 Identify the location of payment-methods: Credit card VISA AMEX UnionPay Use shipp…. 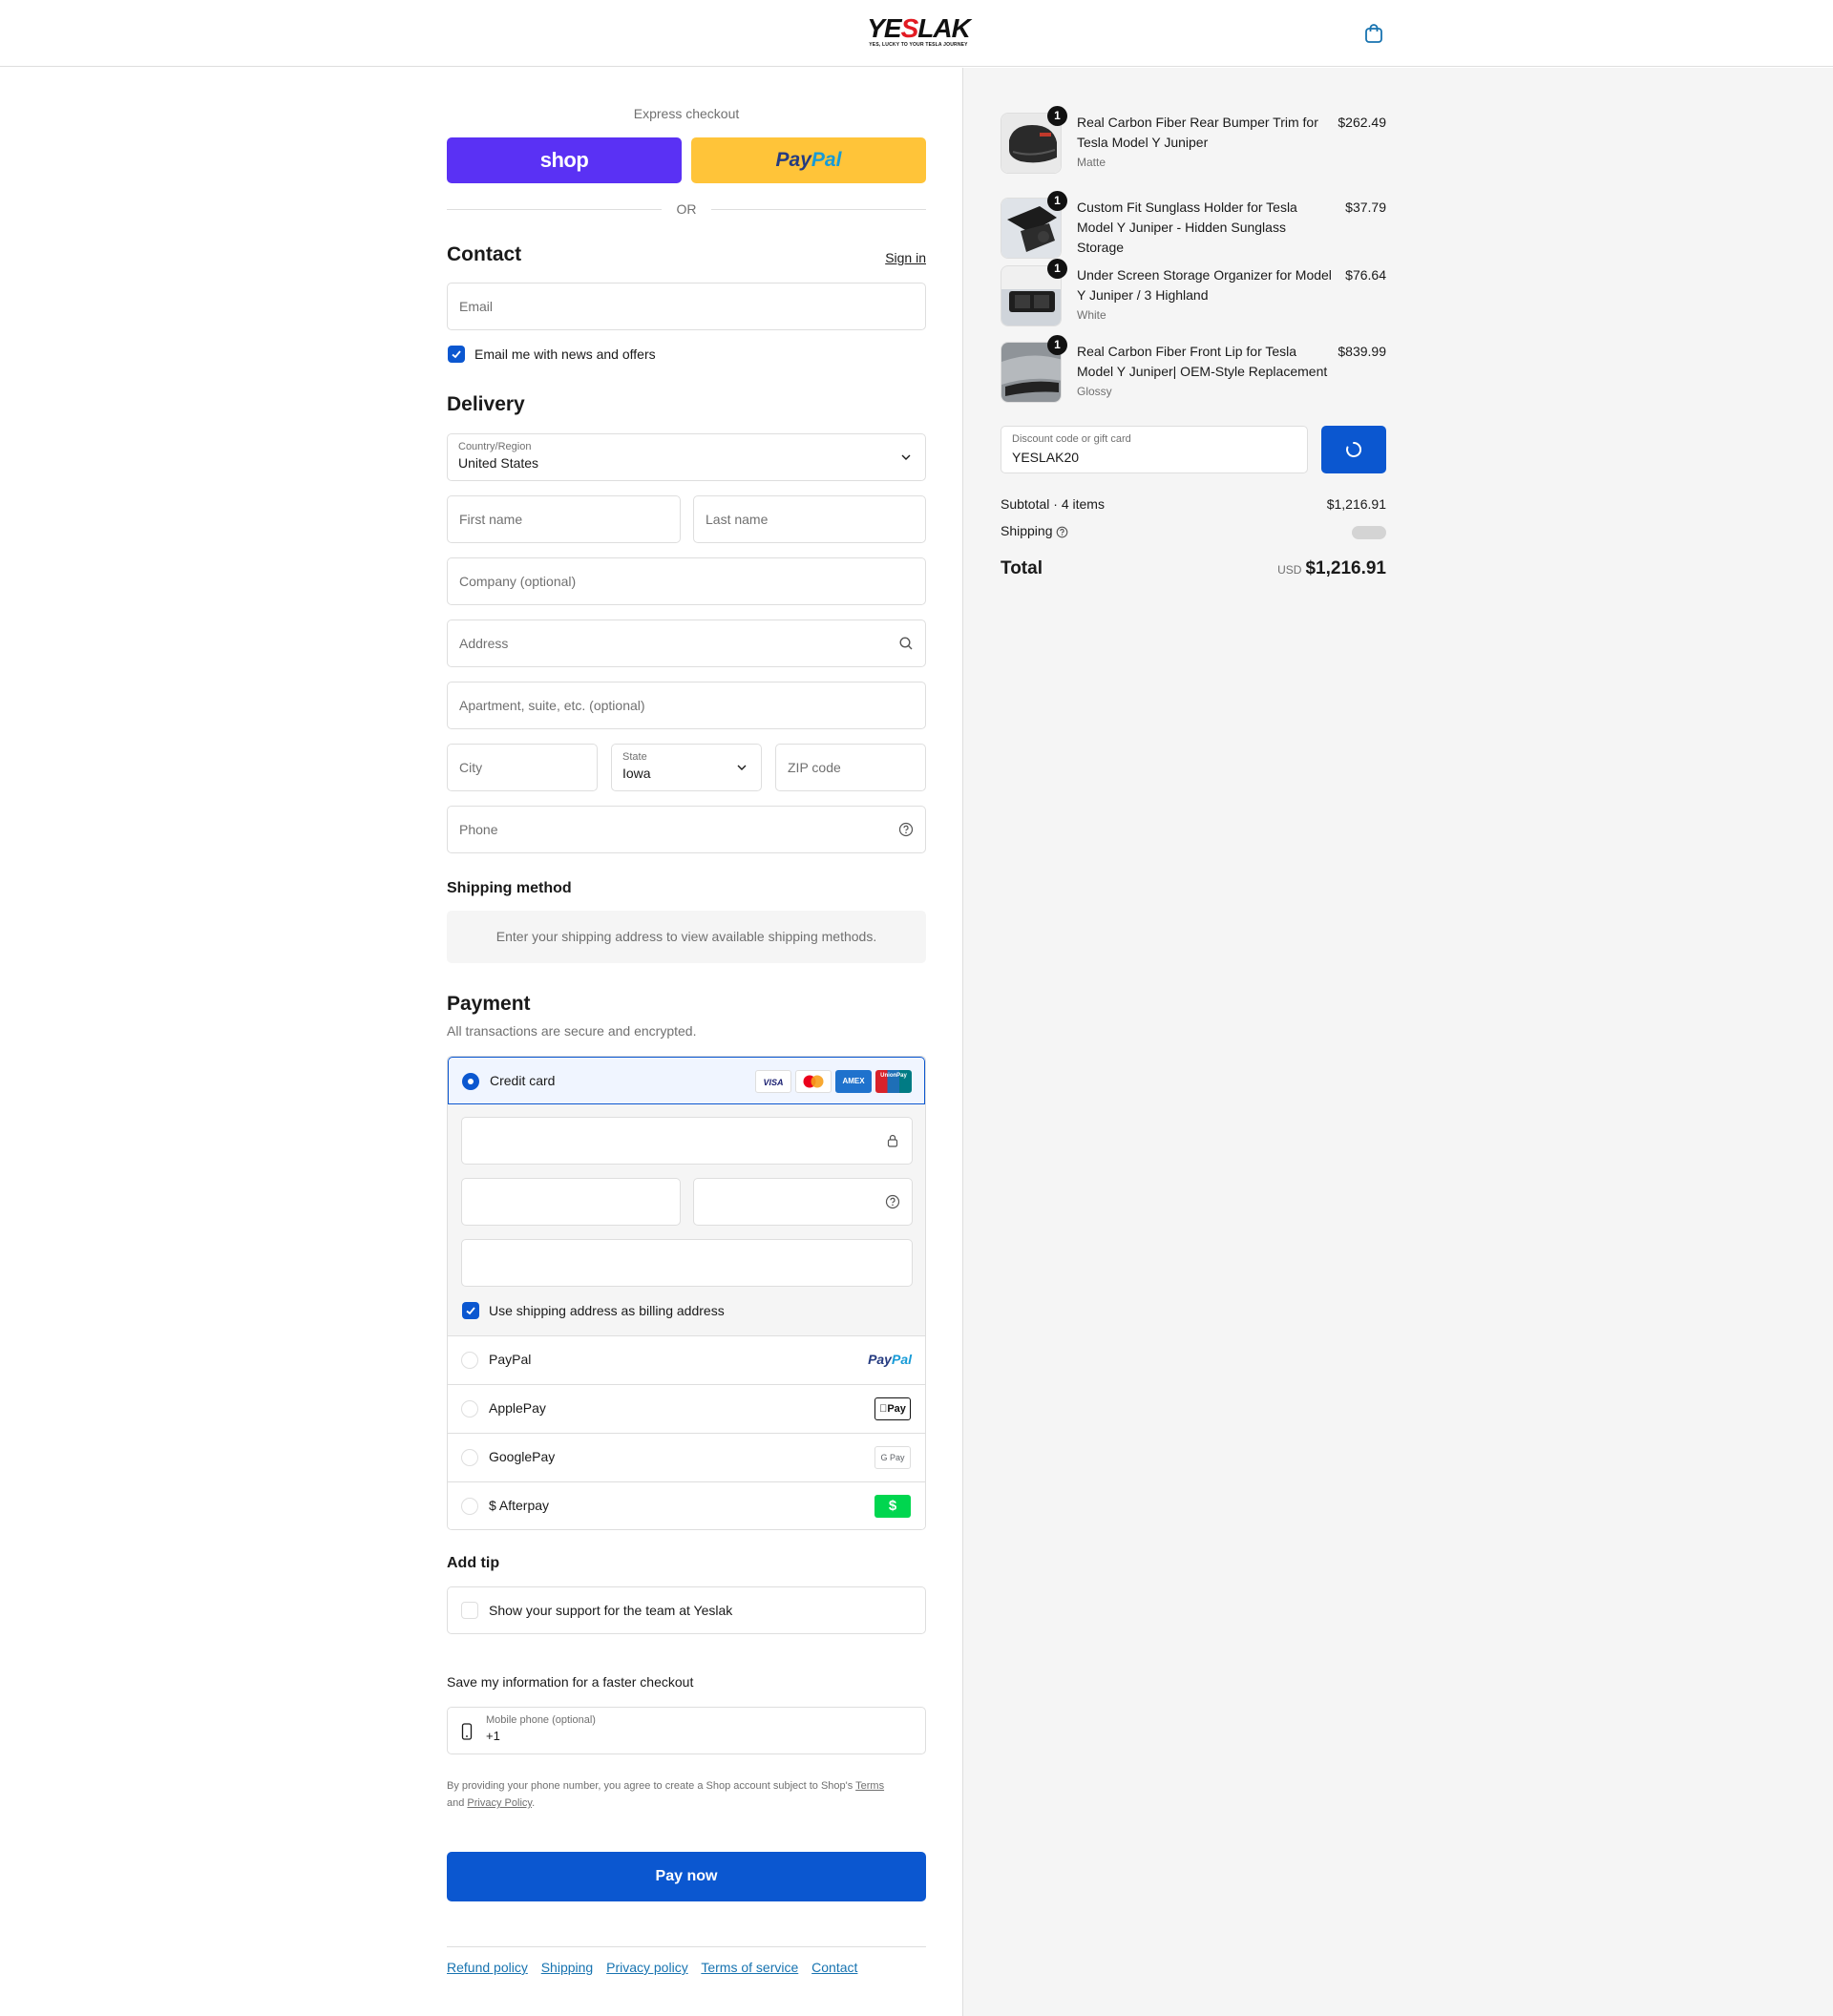
(687, 1293).